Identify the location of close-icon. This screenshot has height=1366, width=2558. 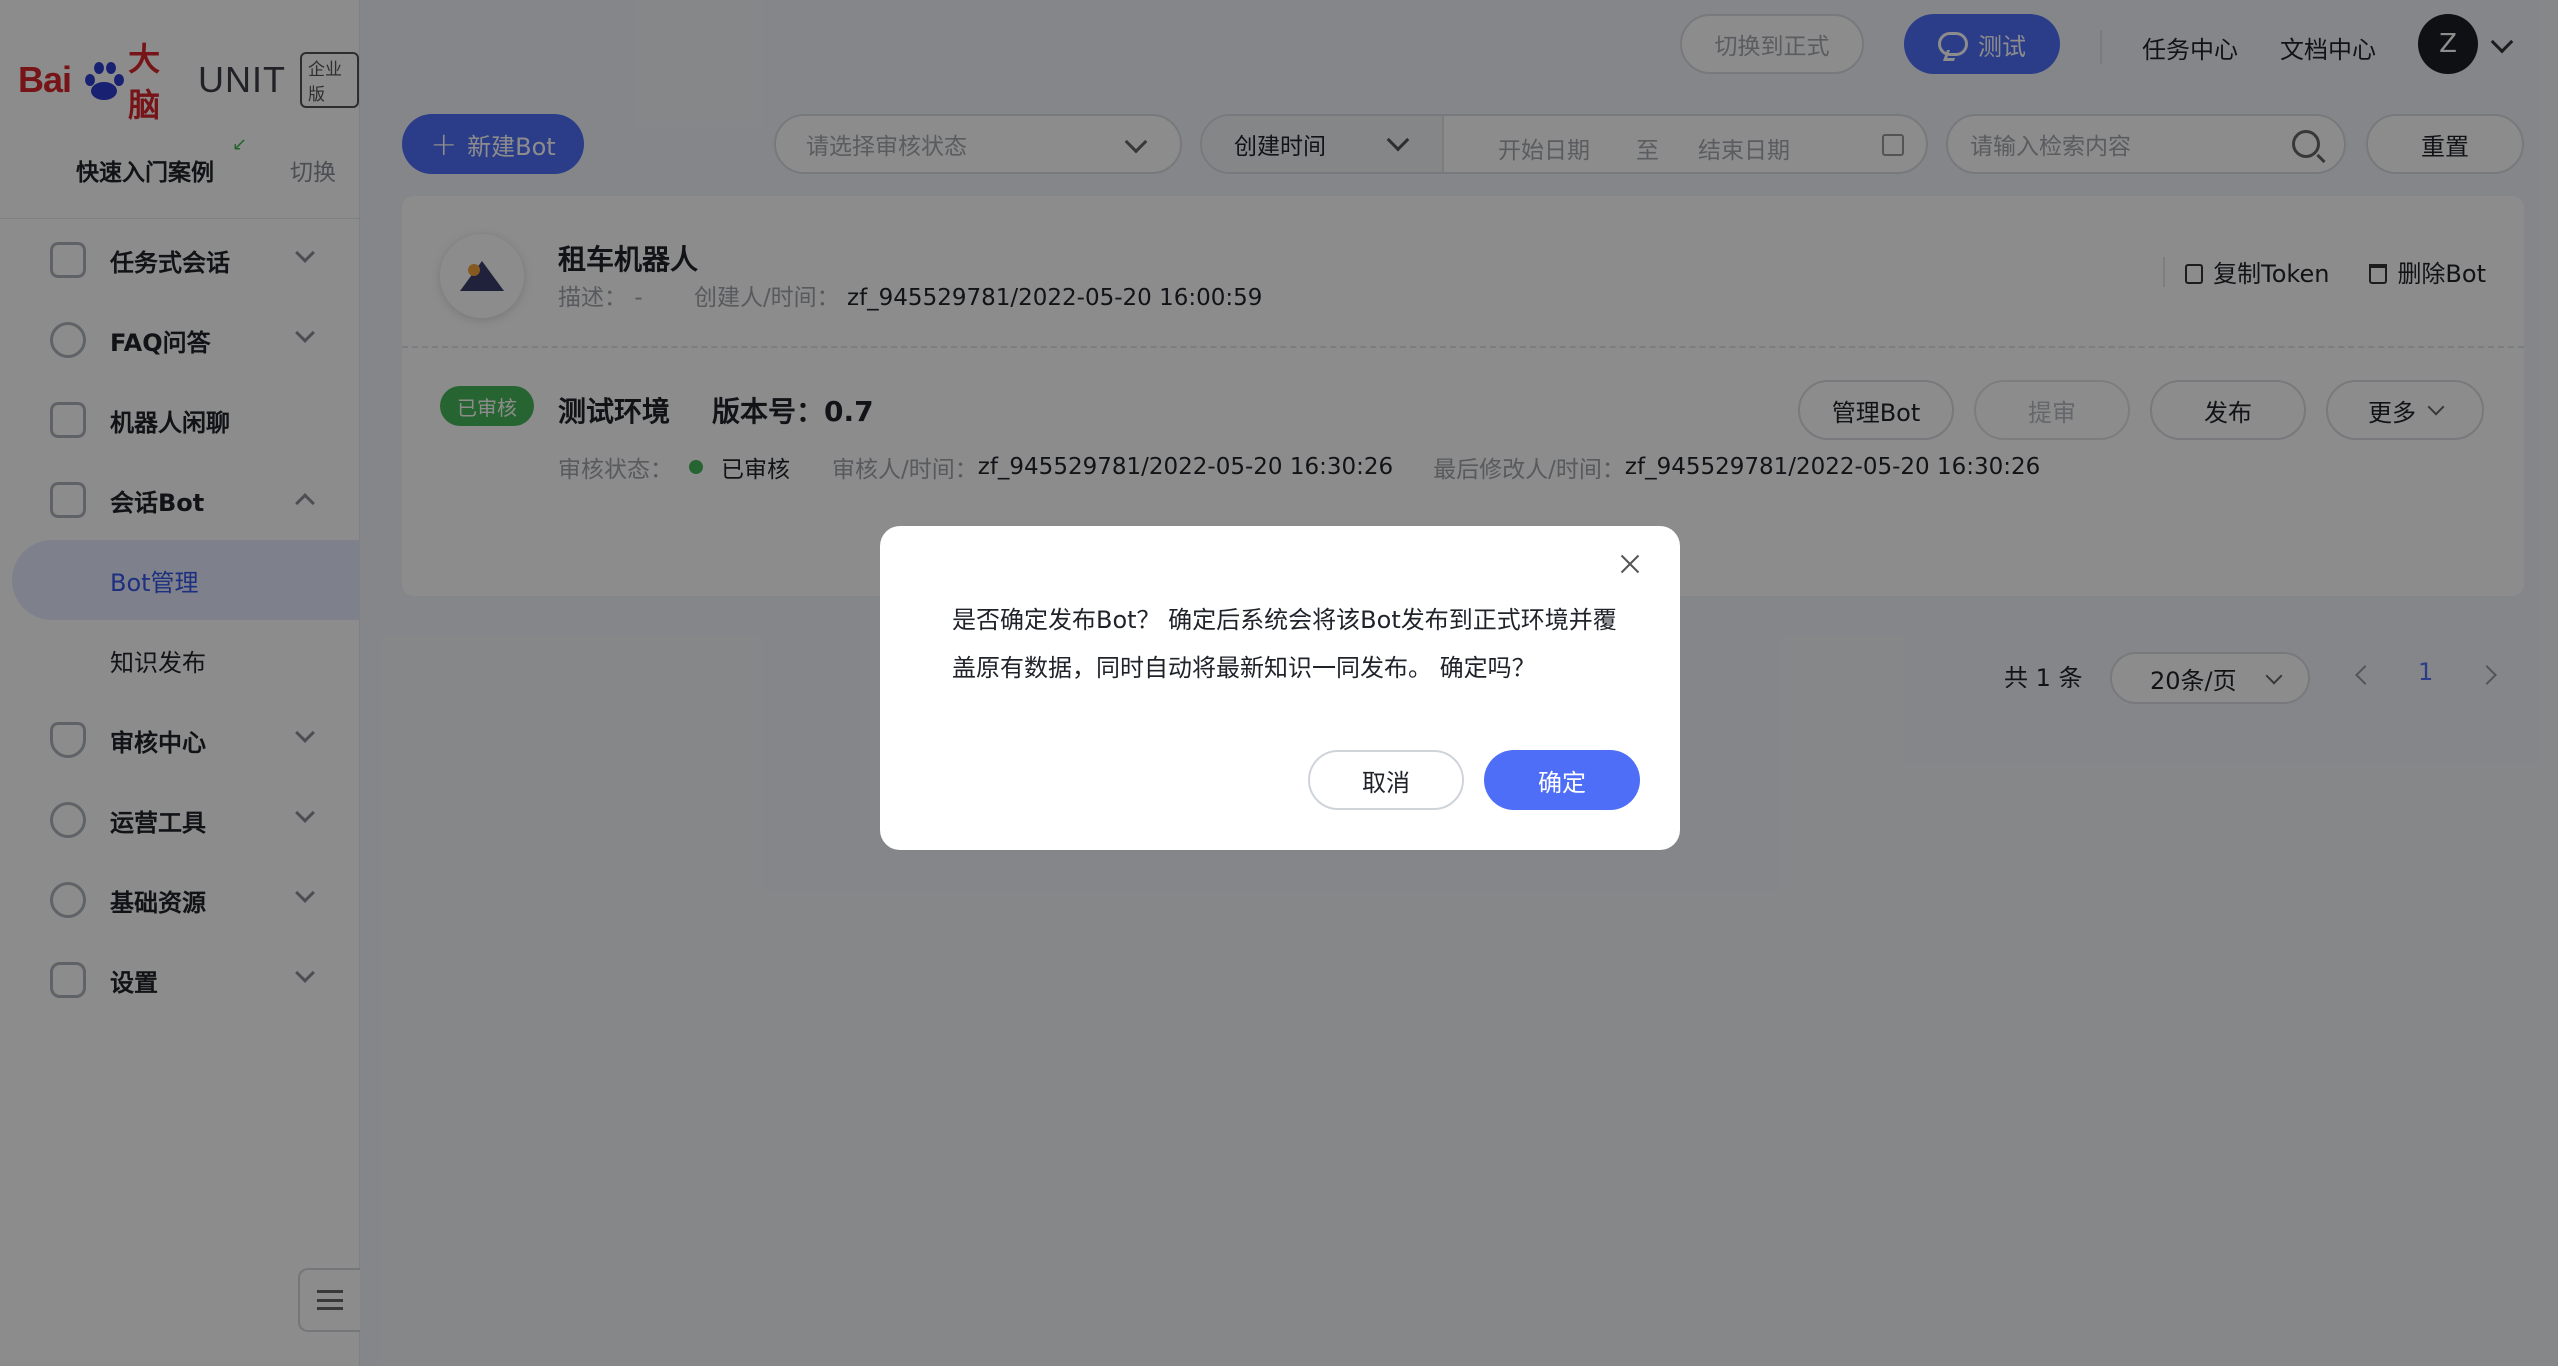
(1630, 564).